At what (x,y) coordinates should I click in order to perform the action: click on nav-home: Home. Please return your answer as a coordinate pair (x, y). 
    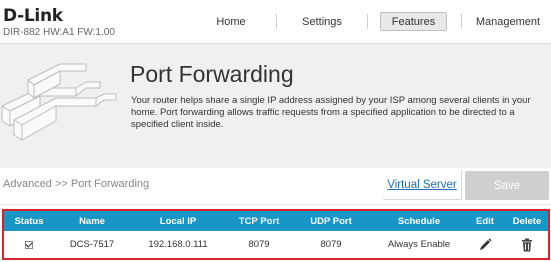
    Looking at the image, I should click on (231, 21).